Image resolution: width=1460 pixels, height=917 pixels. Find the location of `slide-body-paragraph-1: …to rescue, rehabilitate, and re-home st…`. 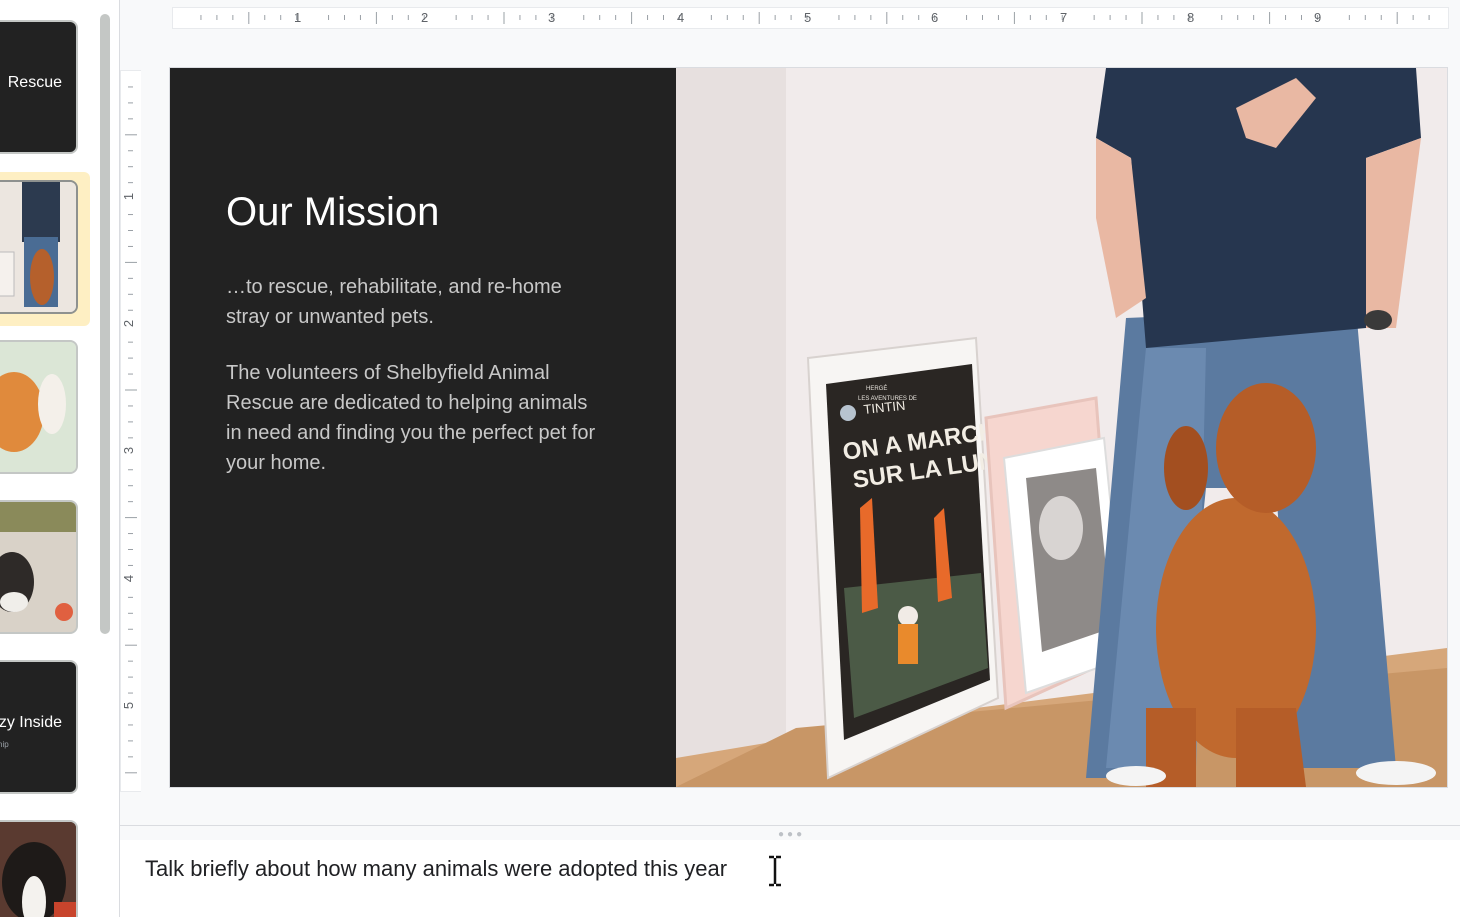

slide-body-paragraph-1: …to rescue, rehabilitate, and re-home st… is located at coordinates (394, 302).